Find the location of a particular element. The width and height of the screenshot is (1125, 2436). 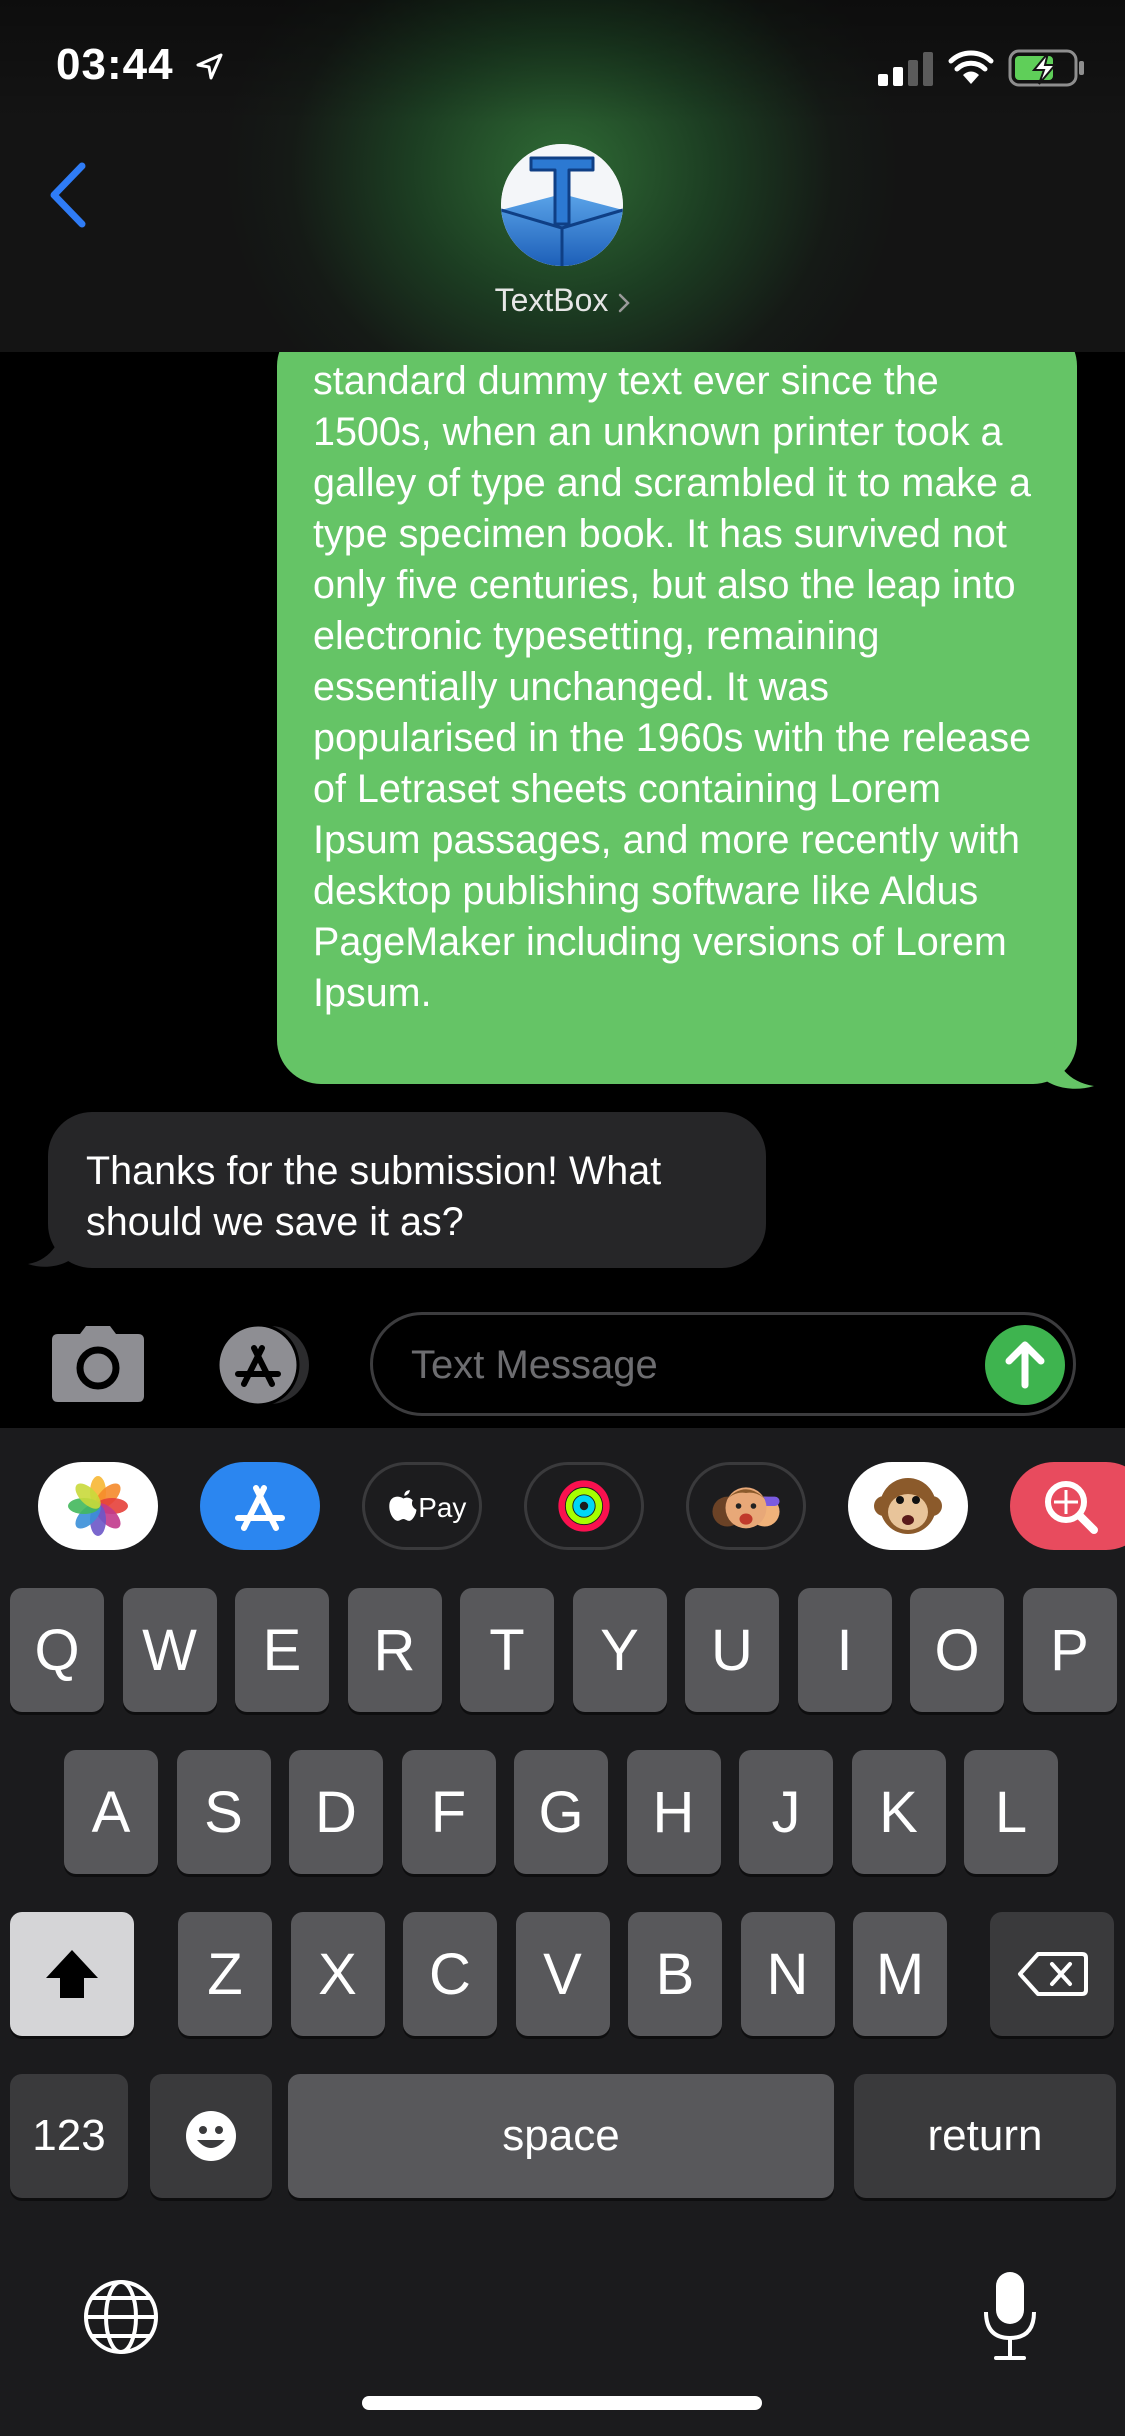

key-label: D is located at coordinates (336, 1812).